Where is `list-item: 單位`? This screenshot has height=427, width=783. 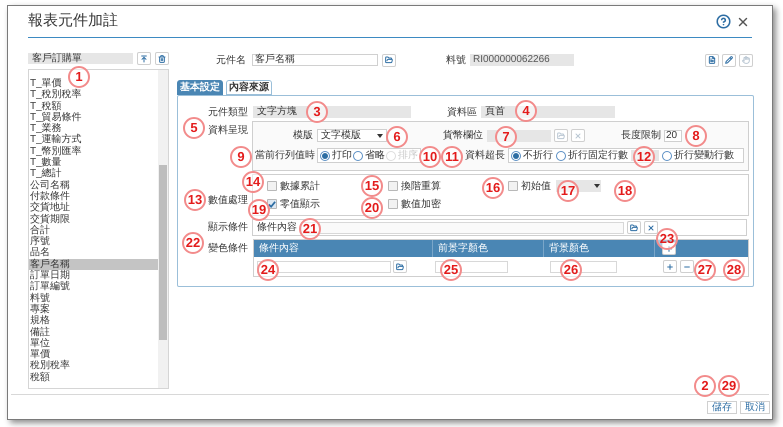 list-item: 單位 is located at coordinates (93, 344).